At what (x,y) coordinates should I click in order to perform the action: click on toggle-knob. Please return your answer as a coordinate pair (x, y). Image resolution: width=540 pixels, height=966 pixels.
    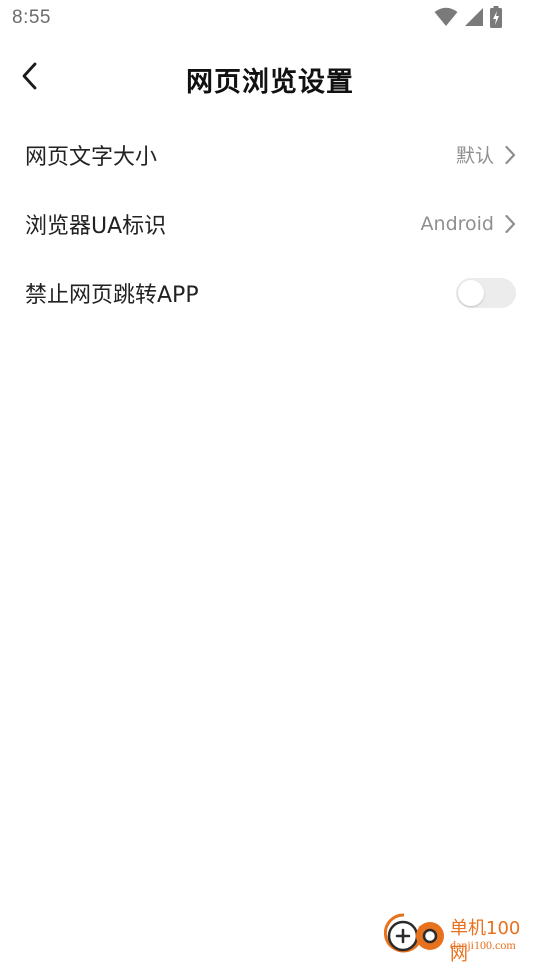
    Looking at the image, I should click on (471, 292).